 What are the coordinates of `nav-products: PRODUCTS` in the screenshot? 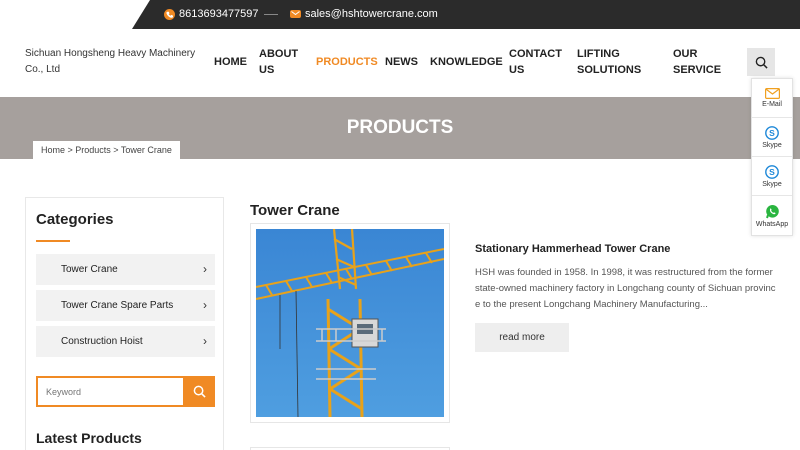 It's located at (347, 62).